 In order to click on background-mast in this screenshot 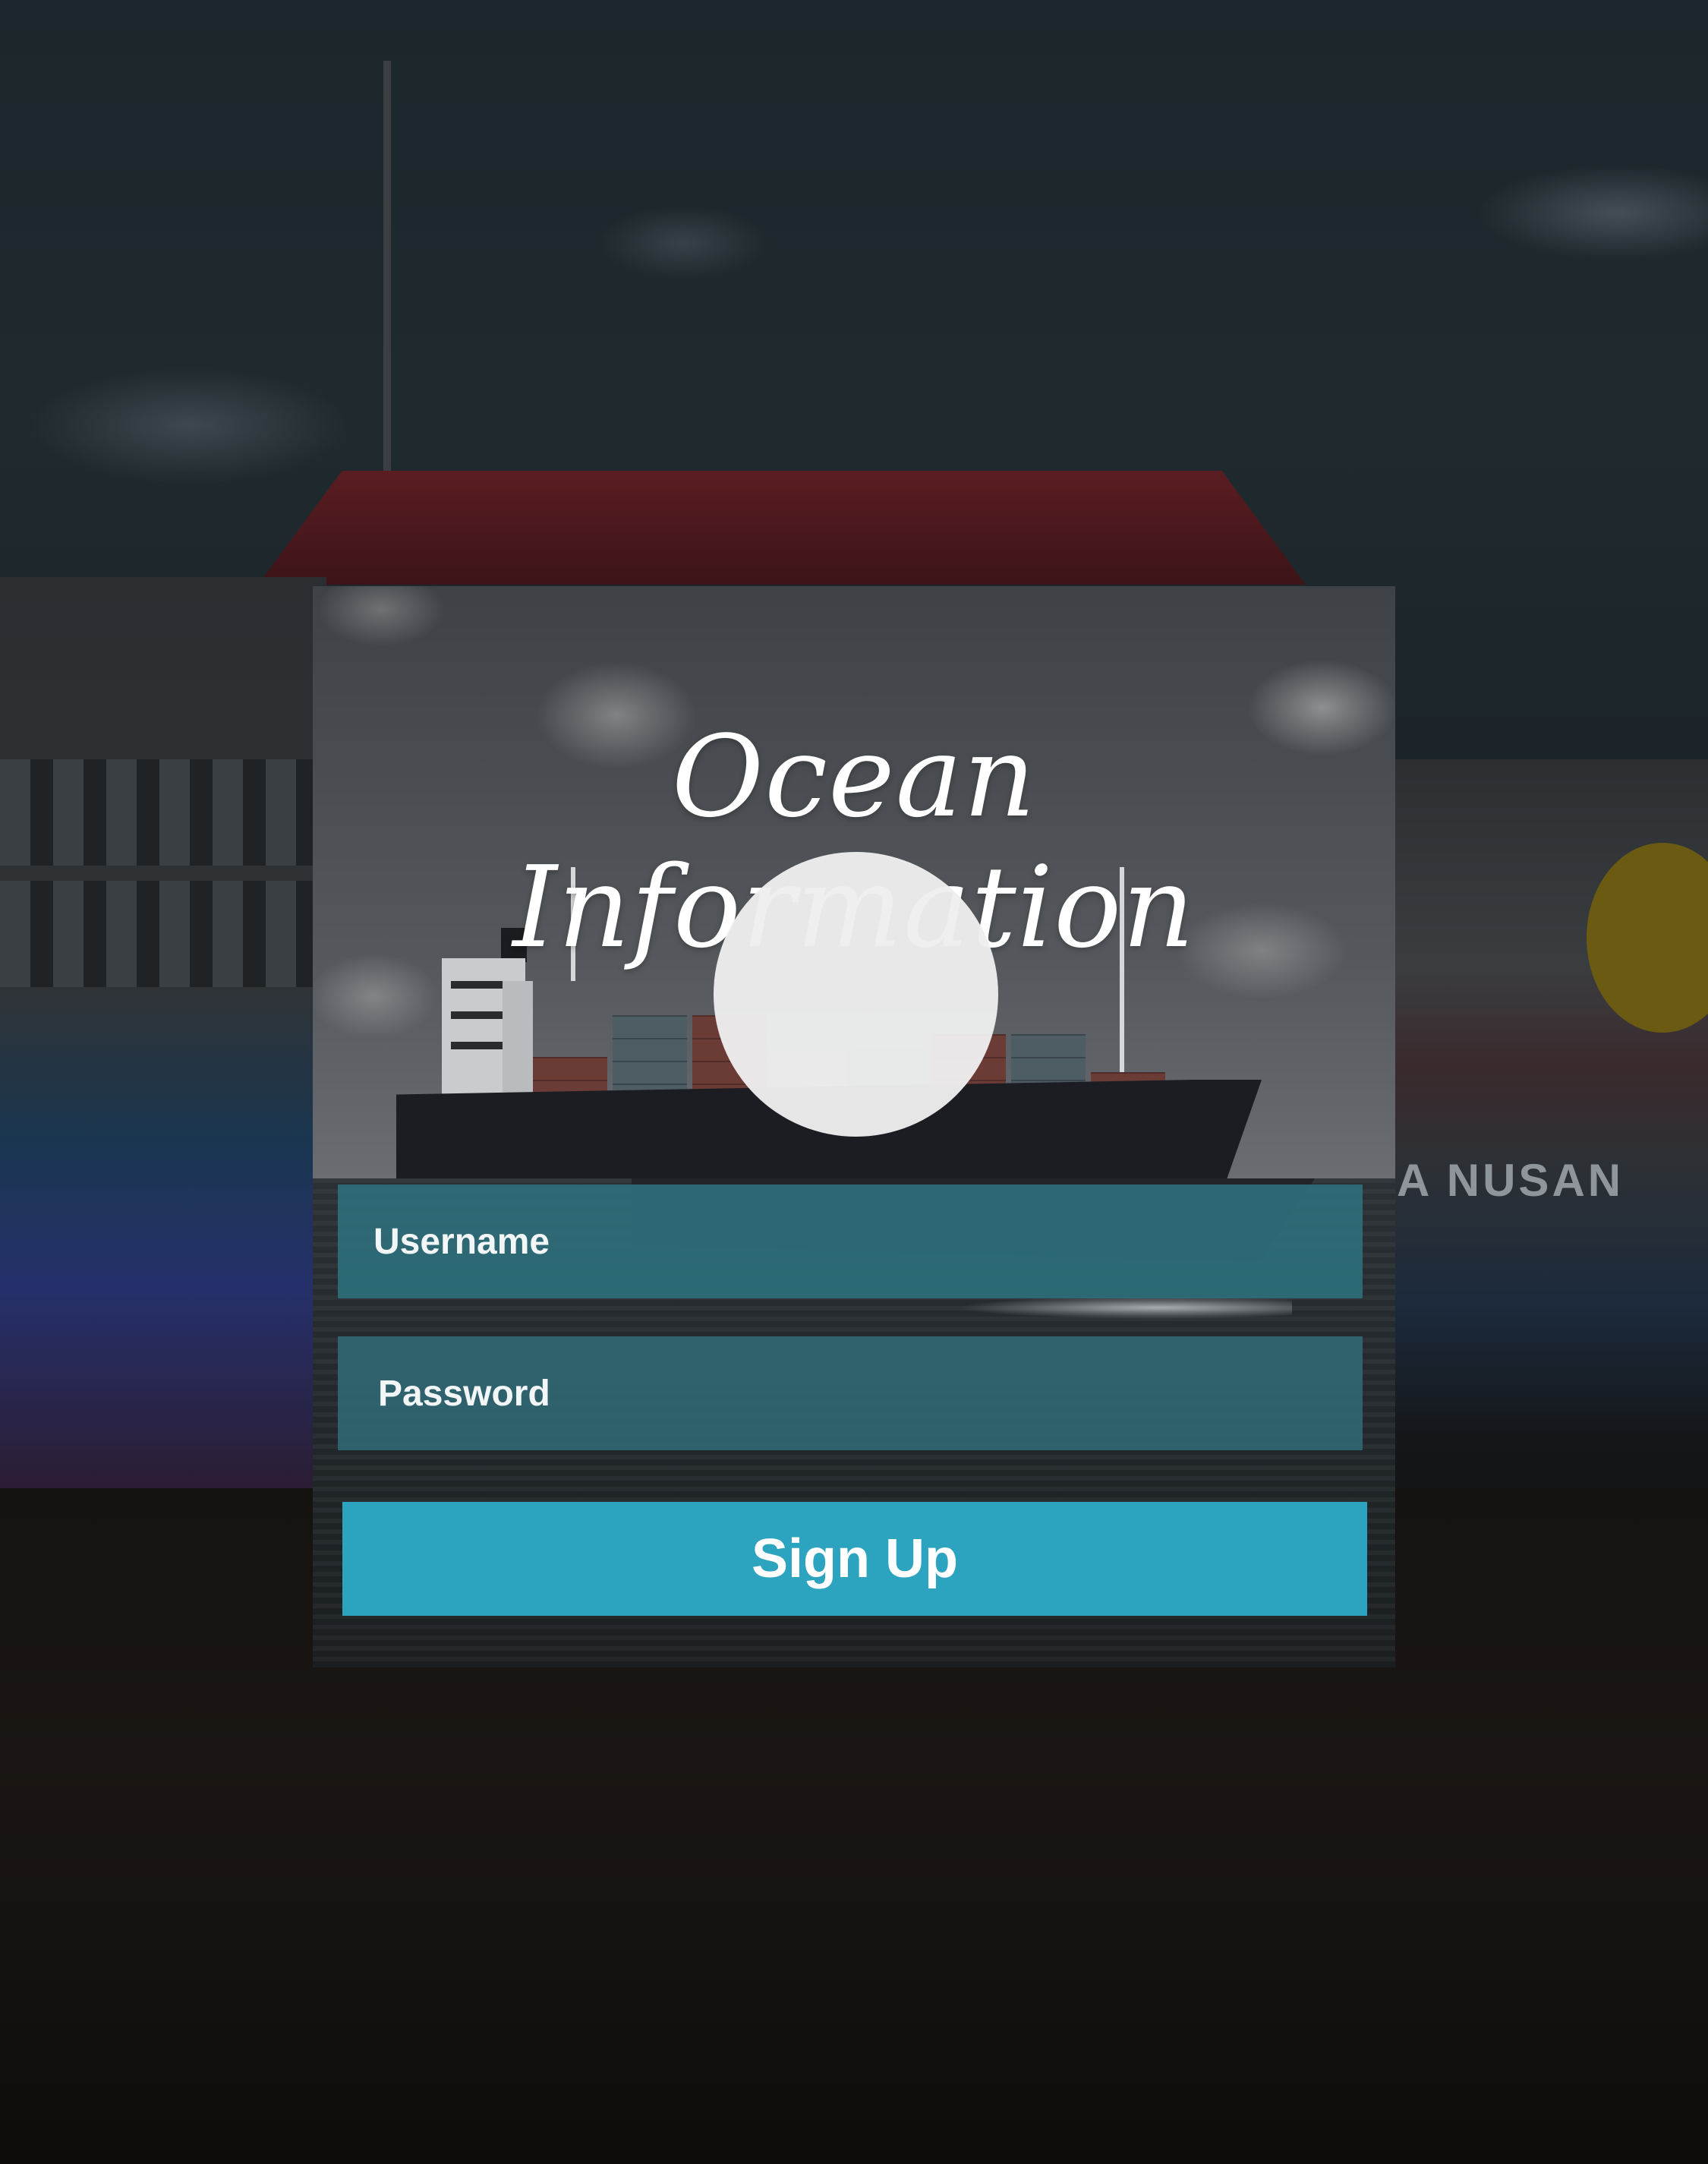, I will do `click(387, 273)`.